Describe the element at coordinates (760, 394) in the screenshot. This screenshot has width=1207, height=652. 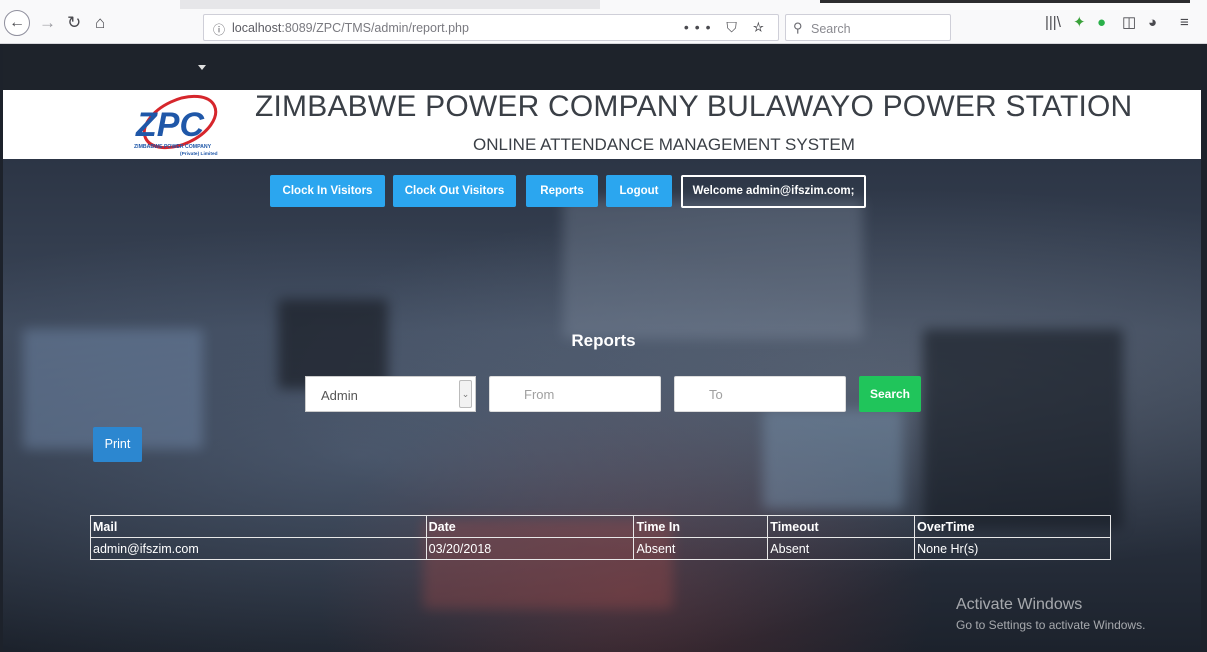
I see `to-date-input` at that location.